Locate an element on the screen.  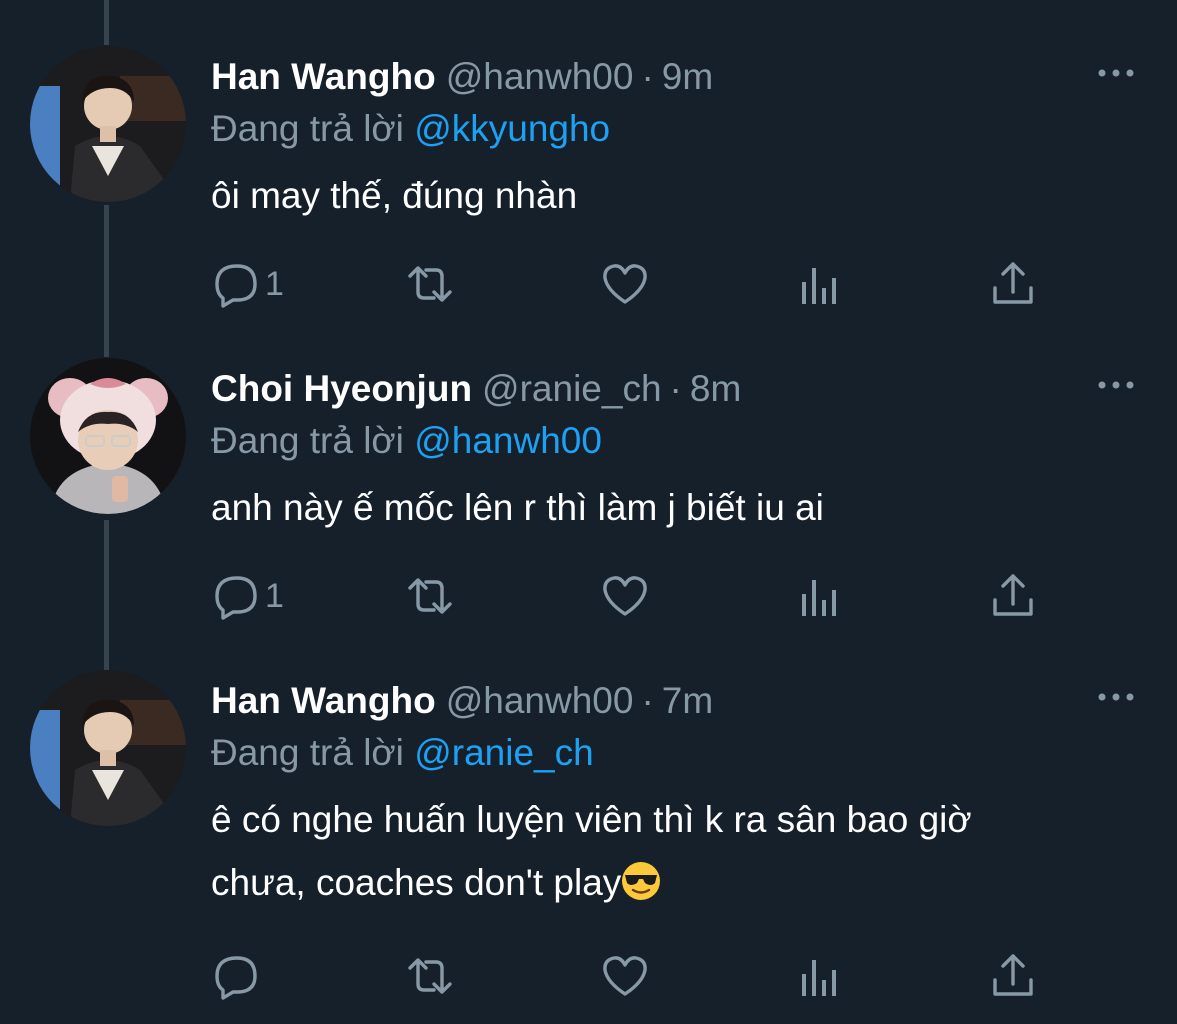
mention-link: @kkyungho is located at coordinates (512, 128).